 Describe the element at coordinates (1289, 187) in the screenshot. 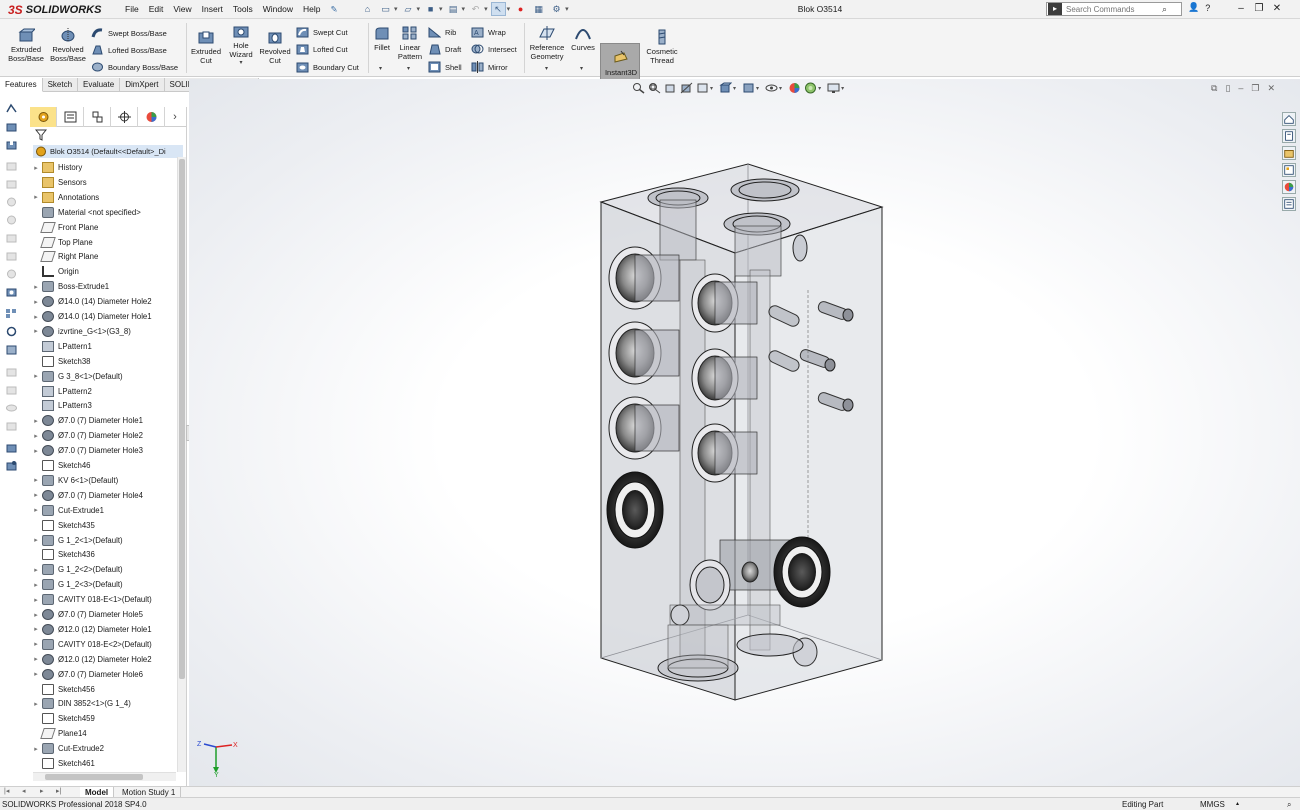

I see `appearances-scenes-icon` at that location.